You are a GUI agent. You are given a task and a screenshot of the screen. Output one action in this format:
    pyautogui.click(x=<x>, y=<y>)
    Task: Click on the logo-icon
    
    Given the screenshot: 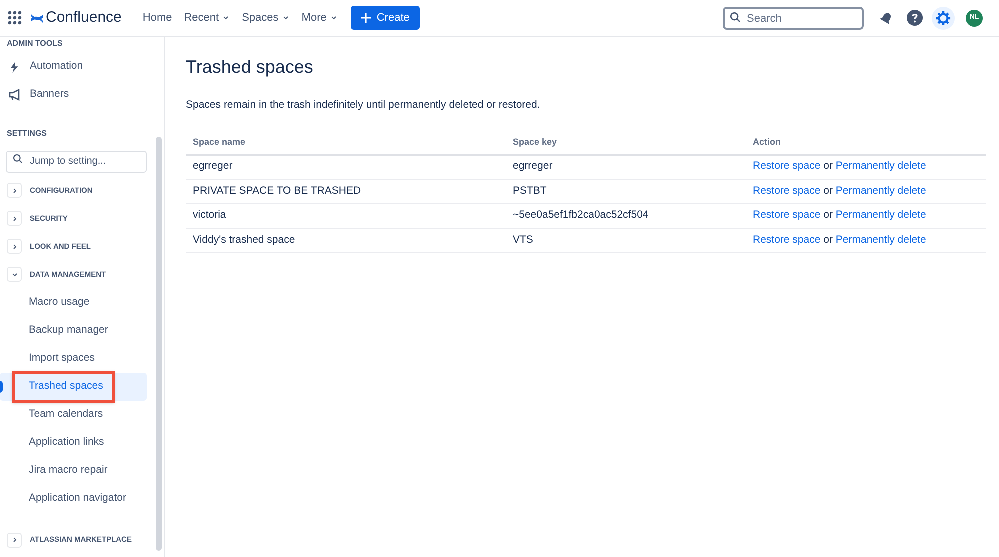 What is the action you would take?
    pyautogui.click(x=37, y=18)
    